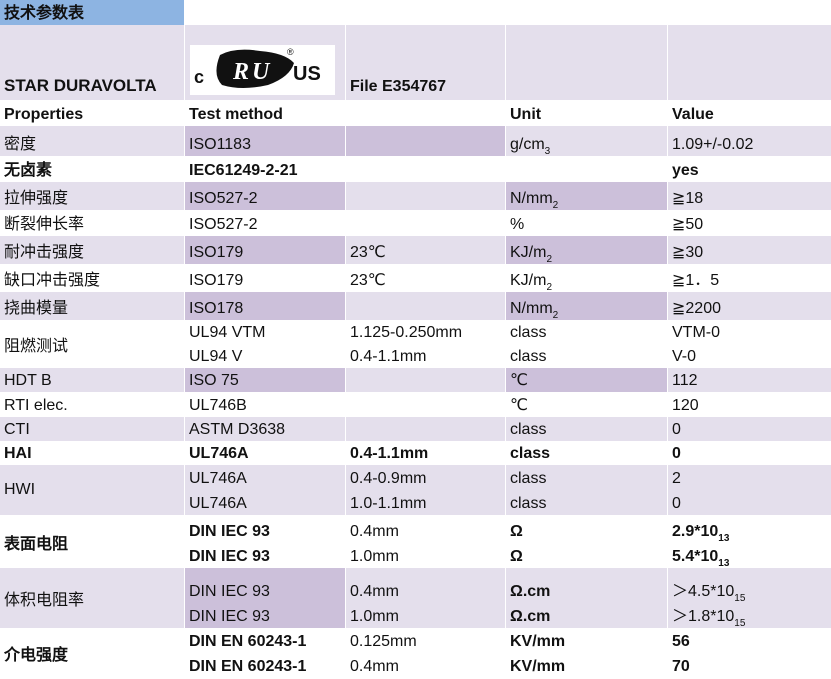 The image size is (831, 679). I want to click on ul-us: US, so click(307, 74).